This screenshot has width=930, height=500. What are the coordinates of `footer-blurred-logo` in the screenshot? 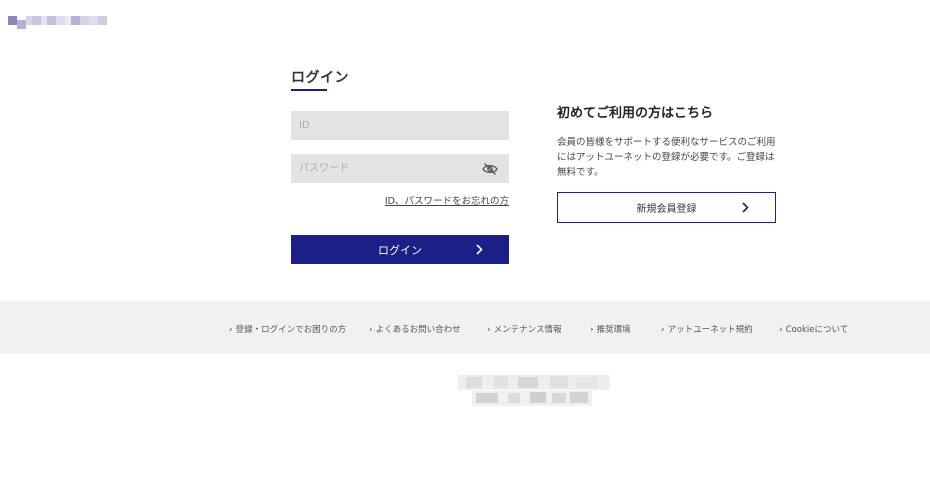 It's located at (534, 392).